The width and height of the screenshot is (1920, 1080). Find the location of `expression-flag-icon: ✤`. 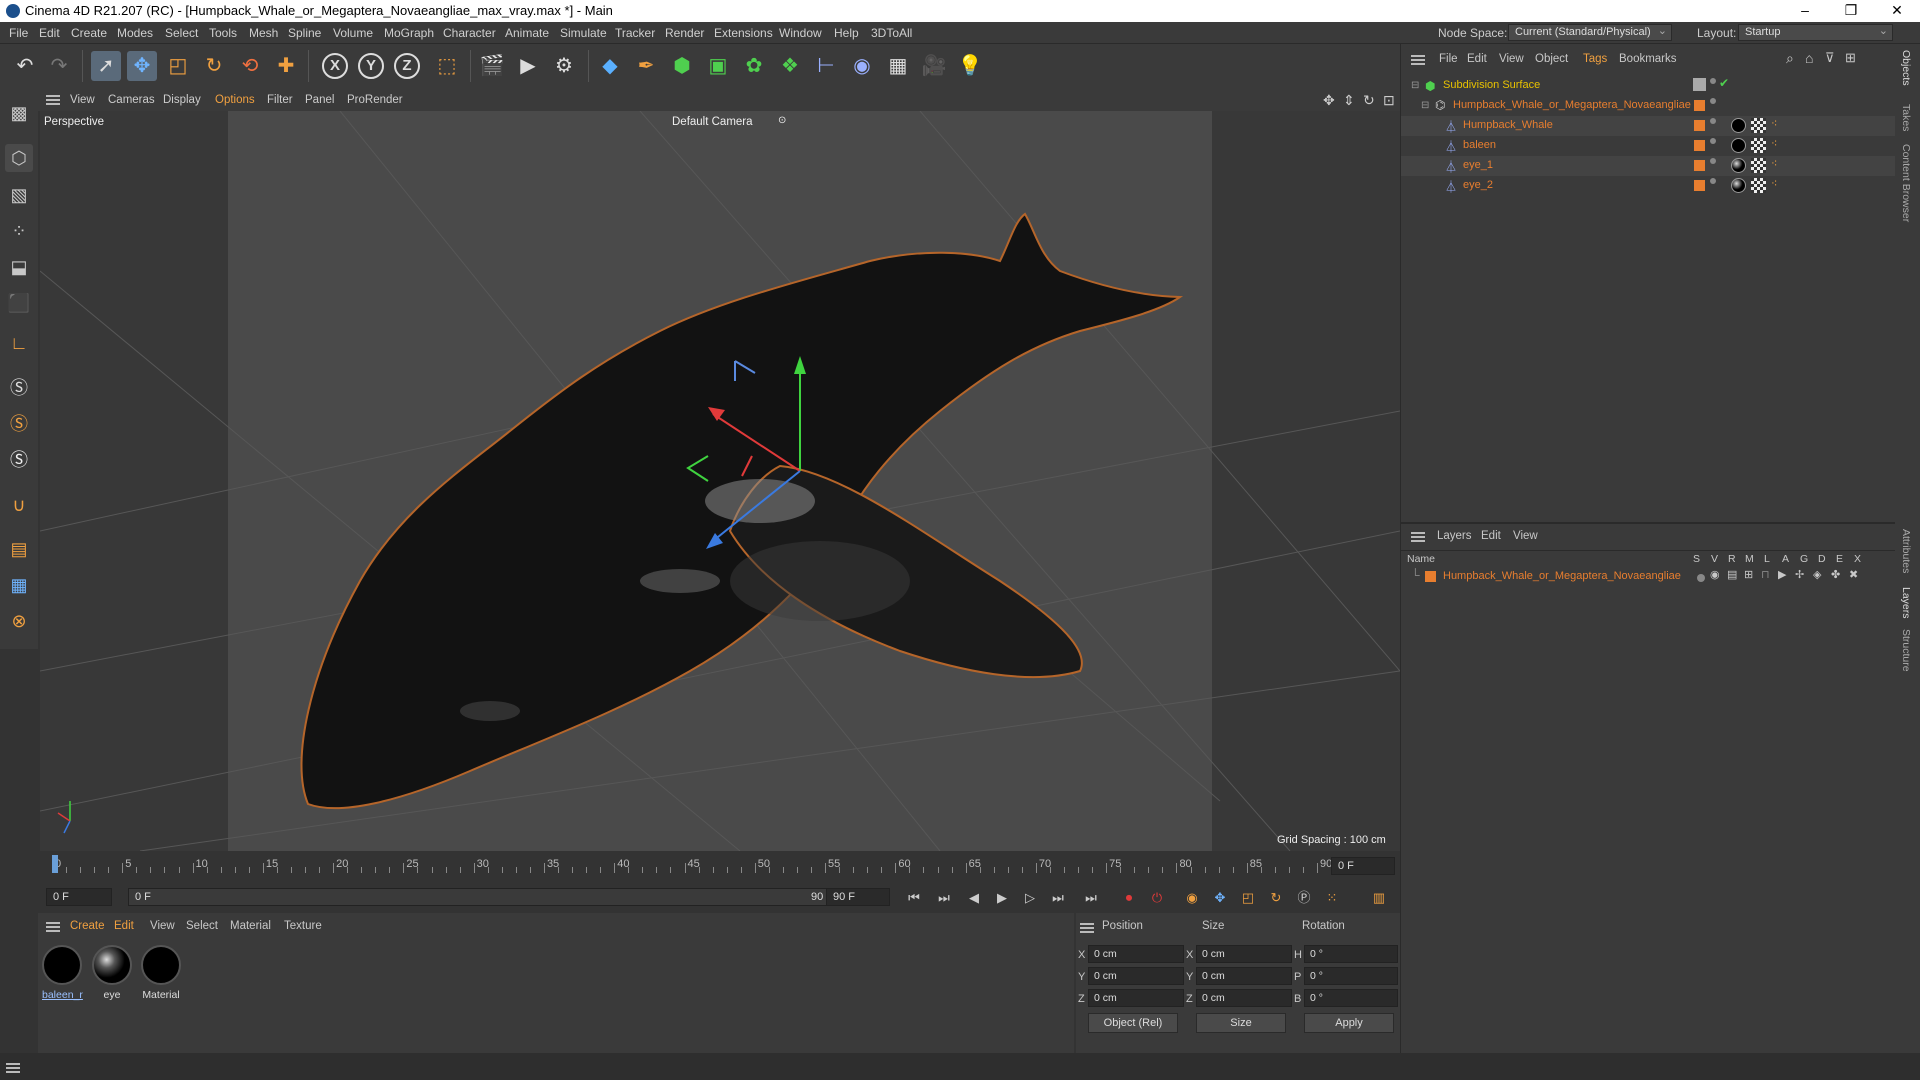

expression-flag-icon: ✤ is located at coordinates (1835, 574).